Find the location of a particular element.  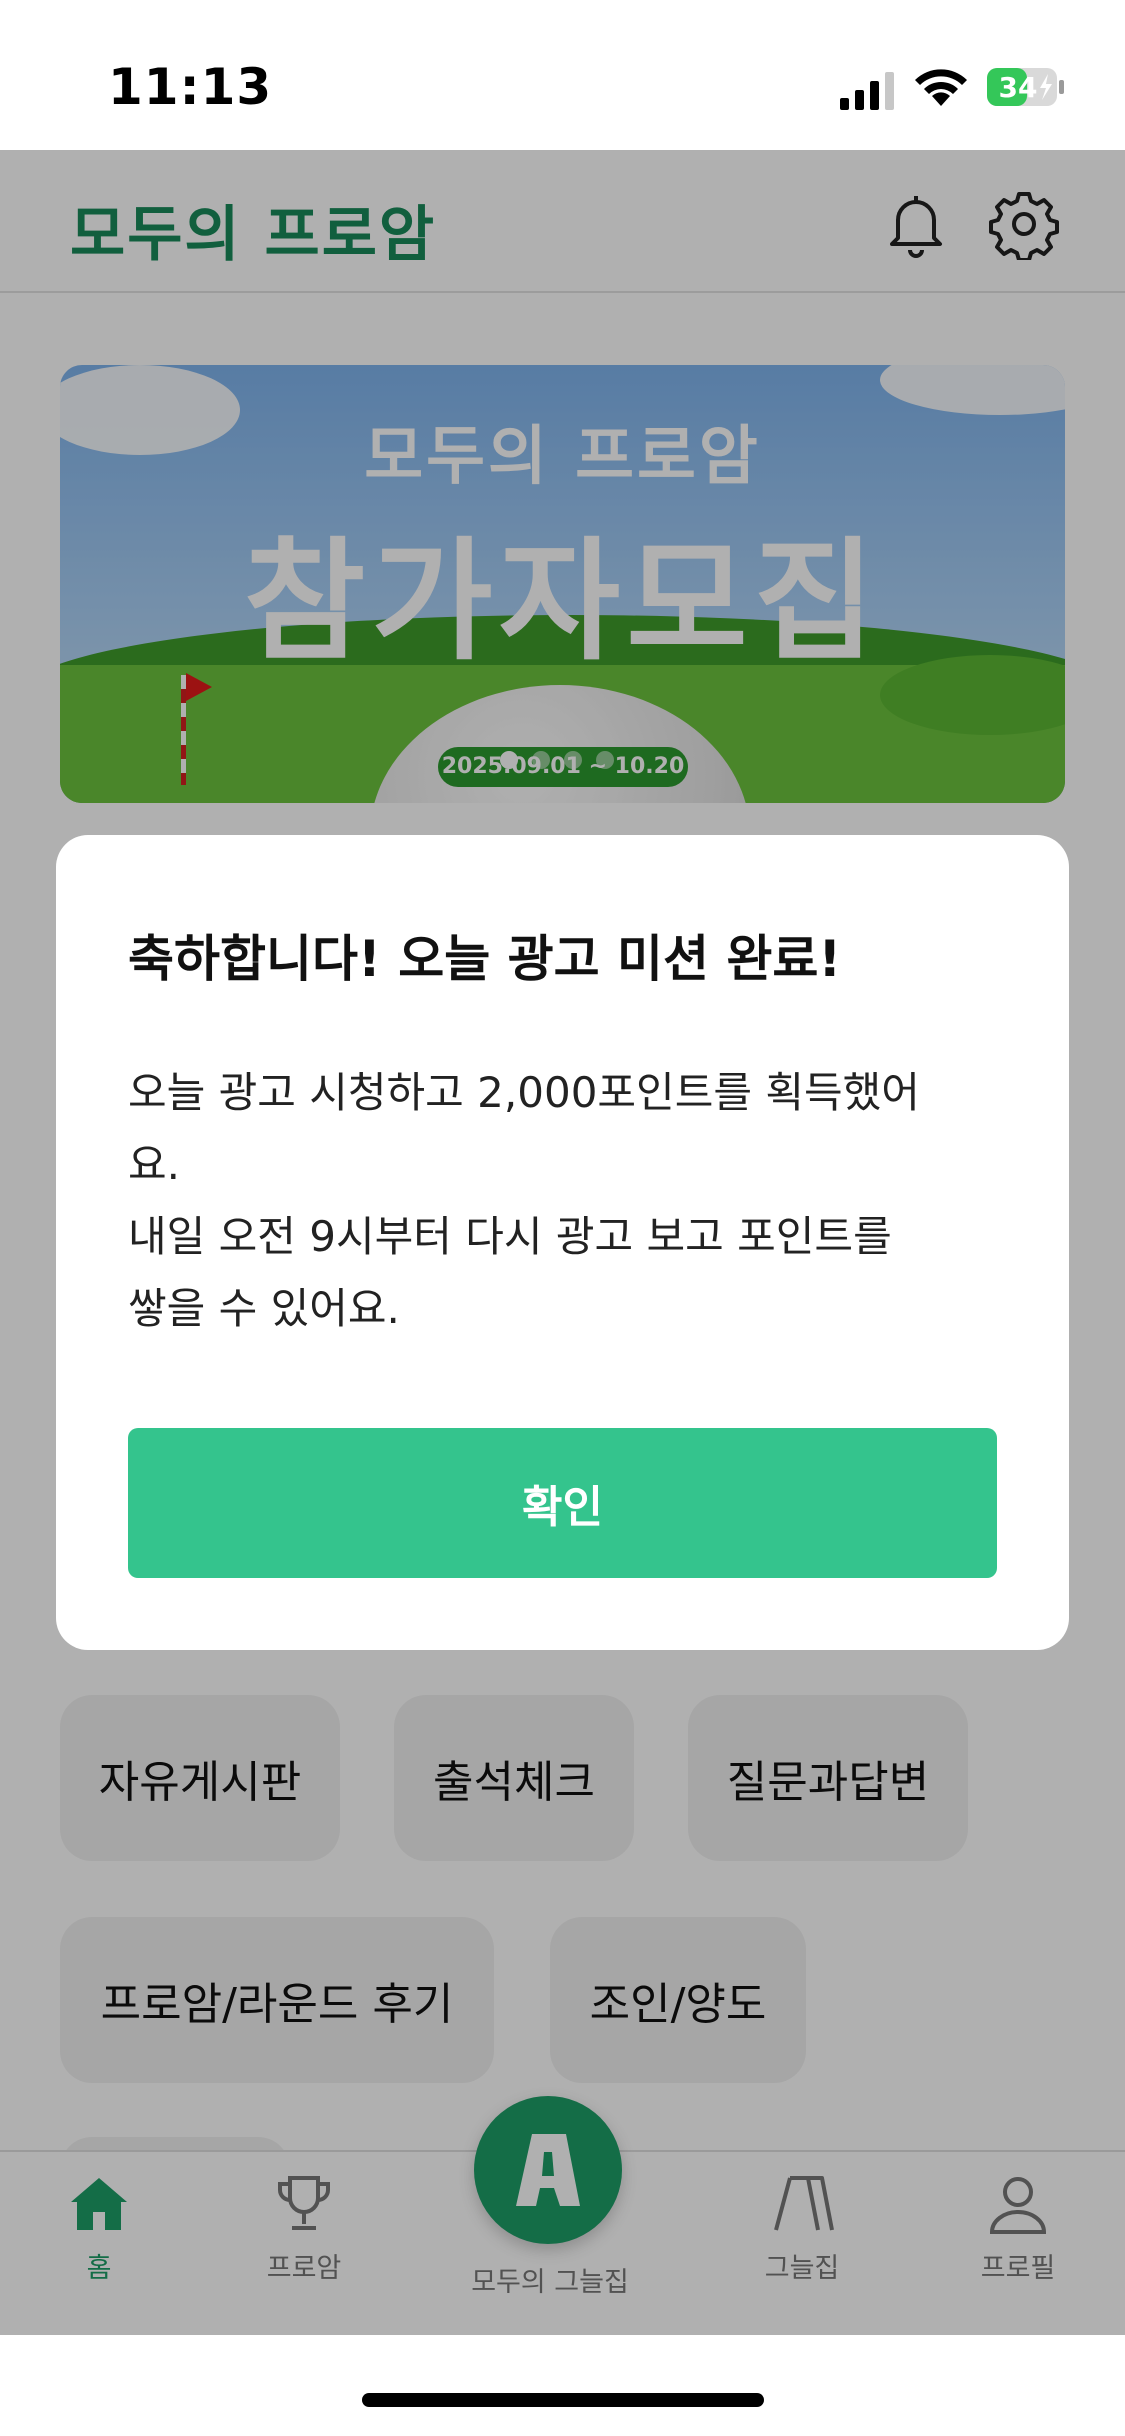

dialog-message-line: 오늘 광고 시청하고 2,000포인트를 획득했어 is located at coordinates (524, 1092).